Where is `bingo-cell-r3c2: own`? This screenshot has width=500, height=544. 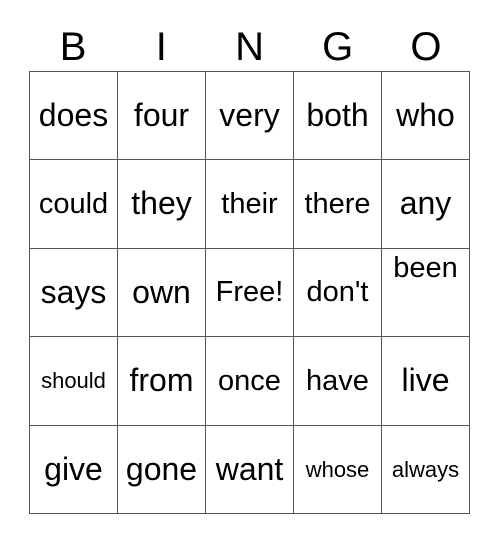 bingo-cell-r3c2: own is located at coordinates (162, 293).